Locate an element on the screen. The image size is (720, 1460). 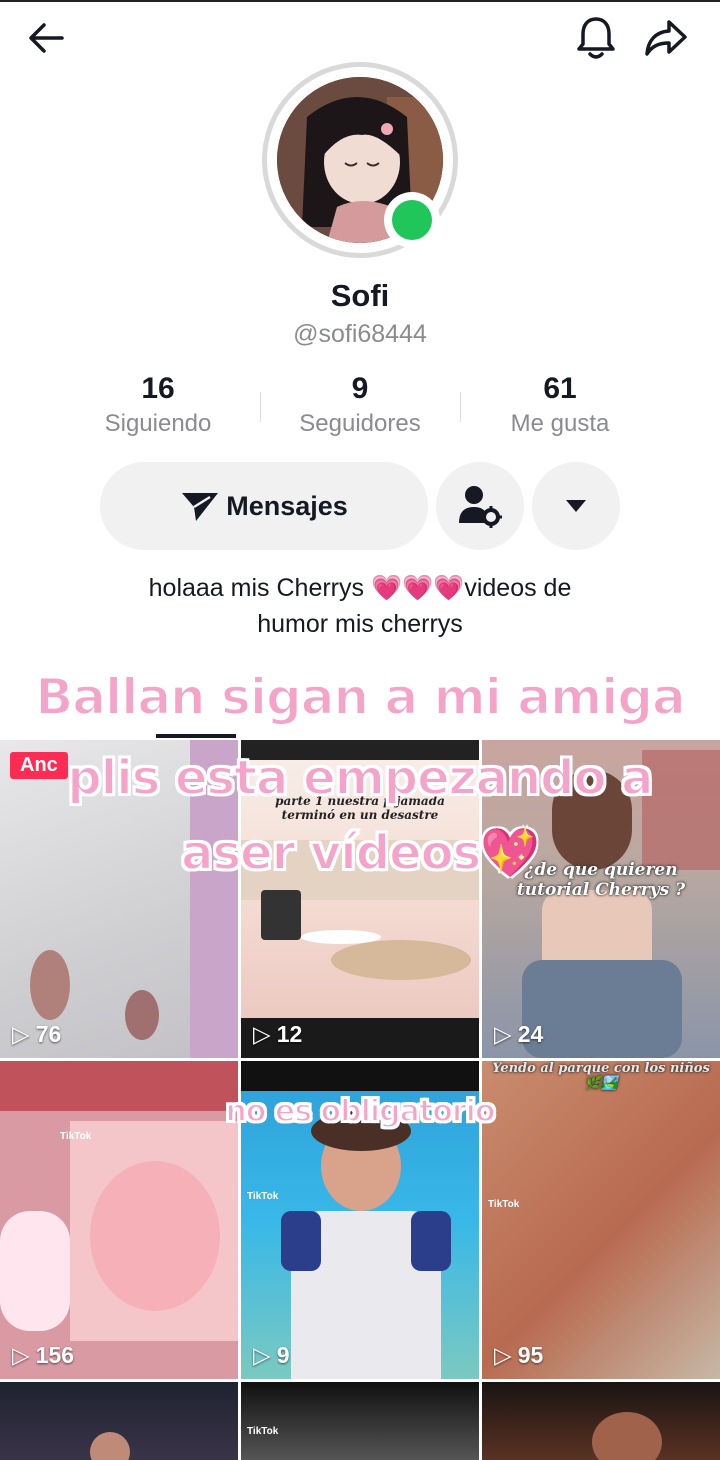
bio-line-2: humor mis cherrys is located at coordinates (360, 624).